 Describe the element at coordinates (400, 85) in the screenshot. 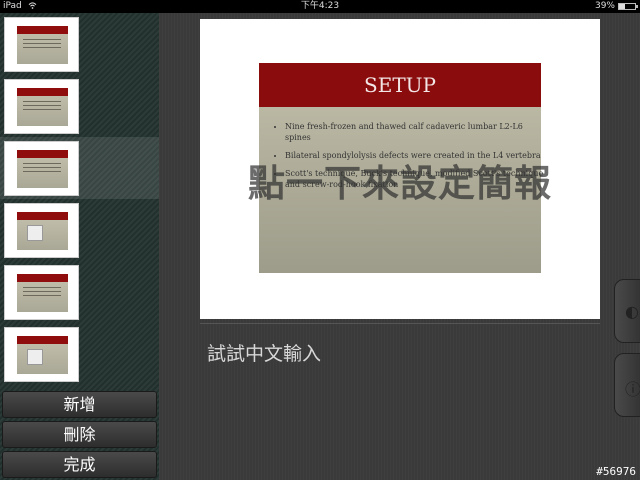

I see `slide-title: SETUP` at that location.